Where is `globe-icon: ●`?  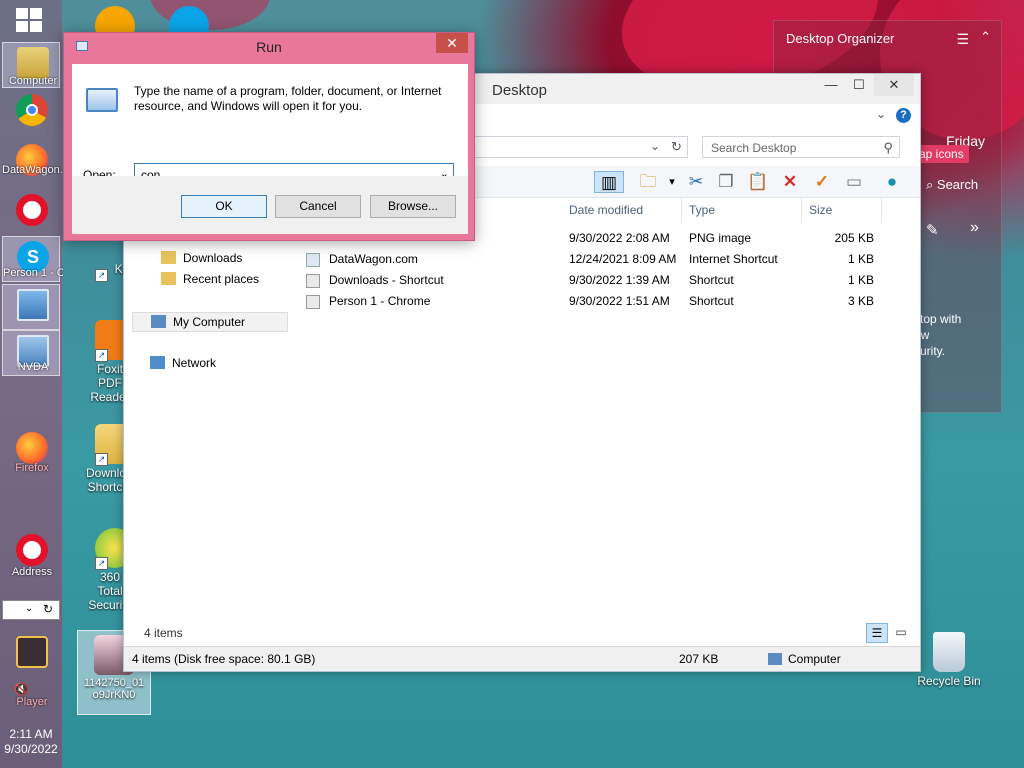
globe-icon: ● is located at coordinates (892, 182).